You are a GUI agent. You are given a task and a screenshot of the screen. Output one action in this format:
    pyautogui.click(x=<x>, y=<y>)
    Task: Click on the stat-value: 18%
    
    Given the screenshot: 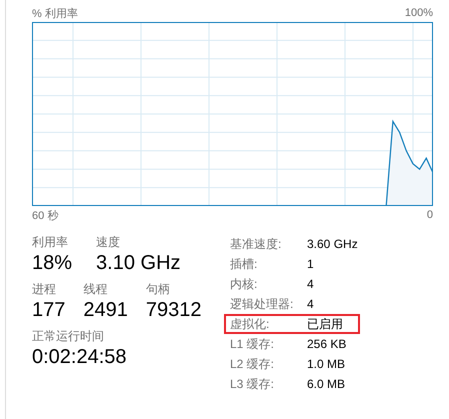 What is the action you would take?
    pyautogui.click(x=52, y=263)
    